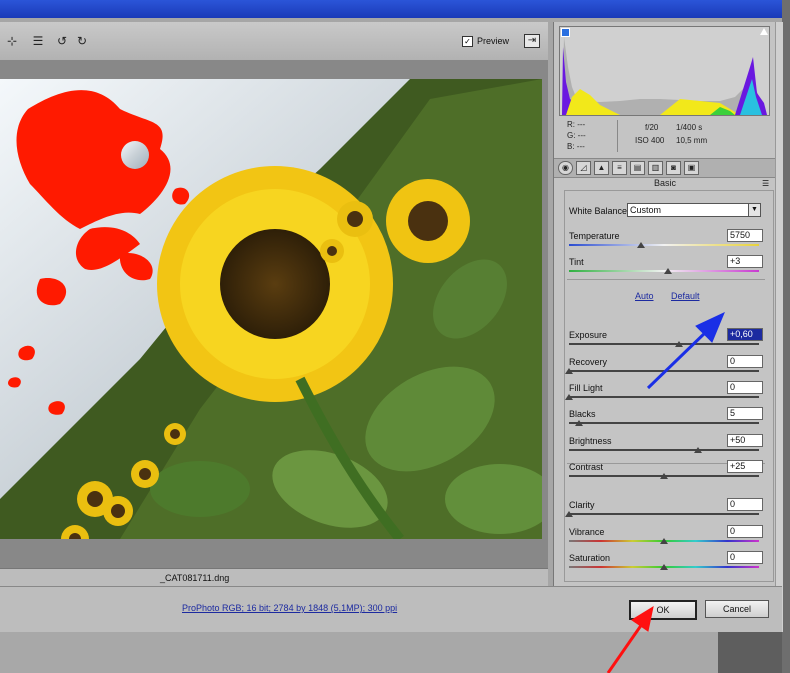  I want to click on window-title-bar, so click(391, 9).